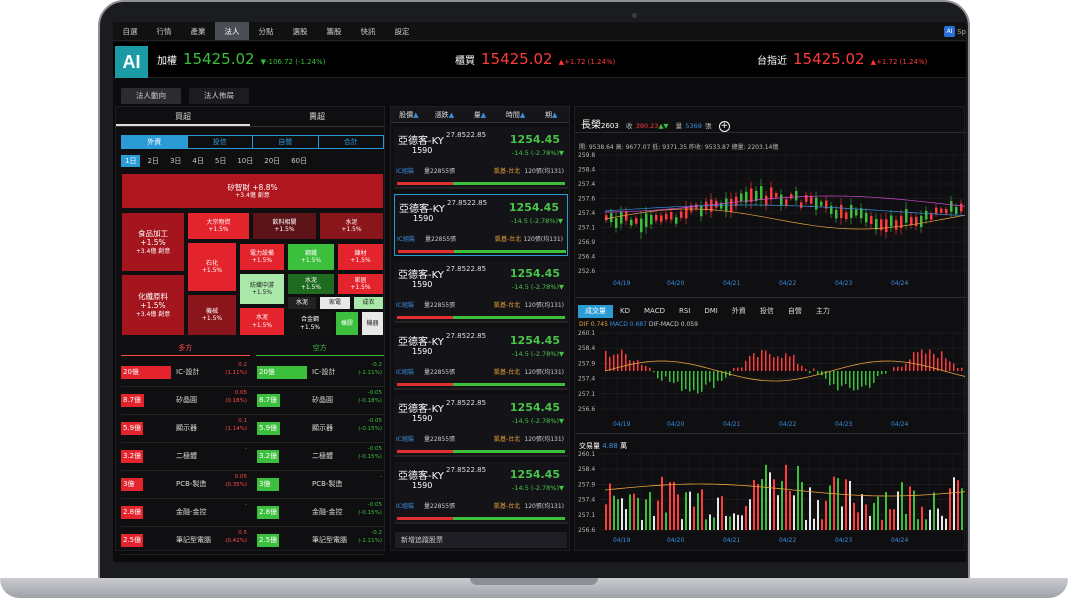  What do you see at coordinates (236, 484) in the screenshot?
I see `long-chg-pct: (0.35%)` at bounding box center [236, 484].